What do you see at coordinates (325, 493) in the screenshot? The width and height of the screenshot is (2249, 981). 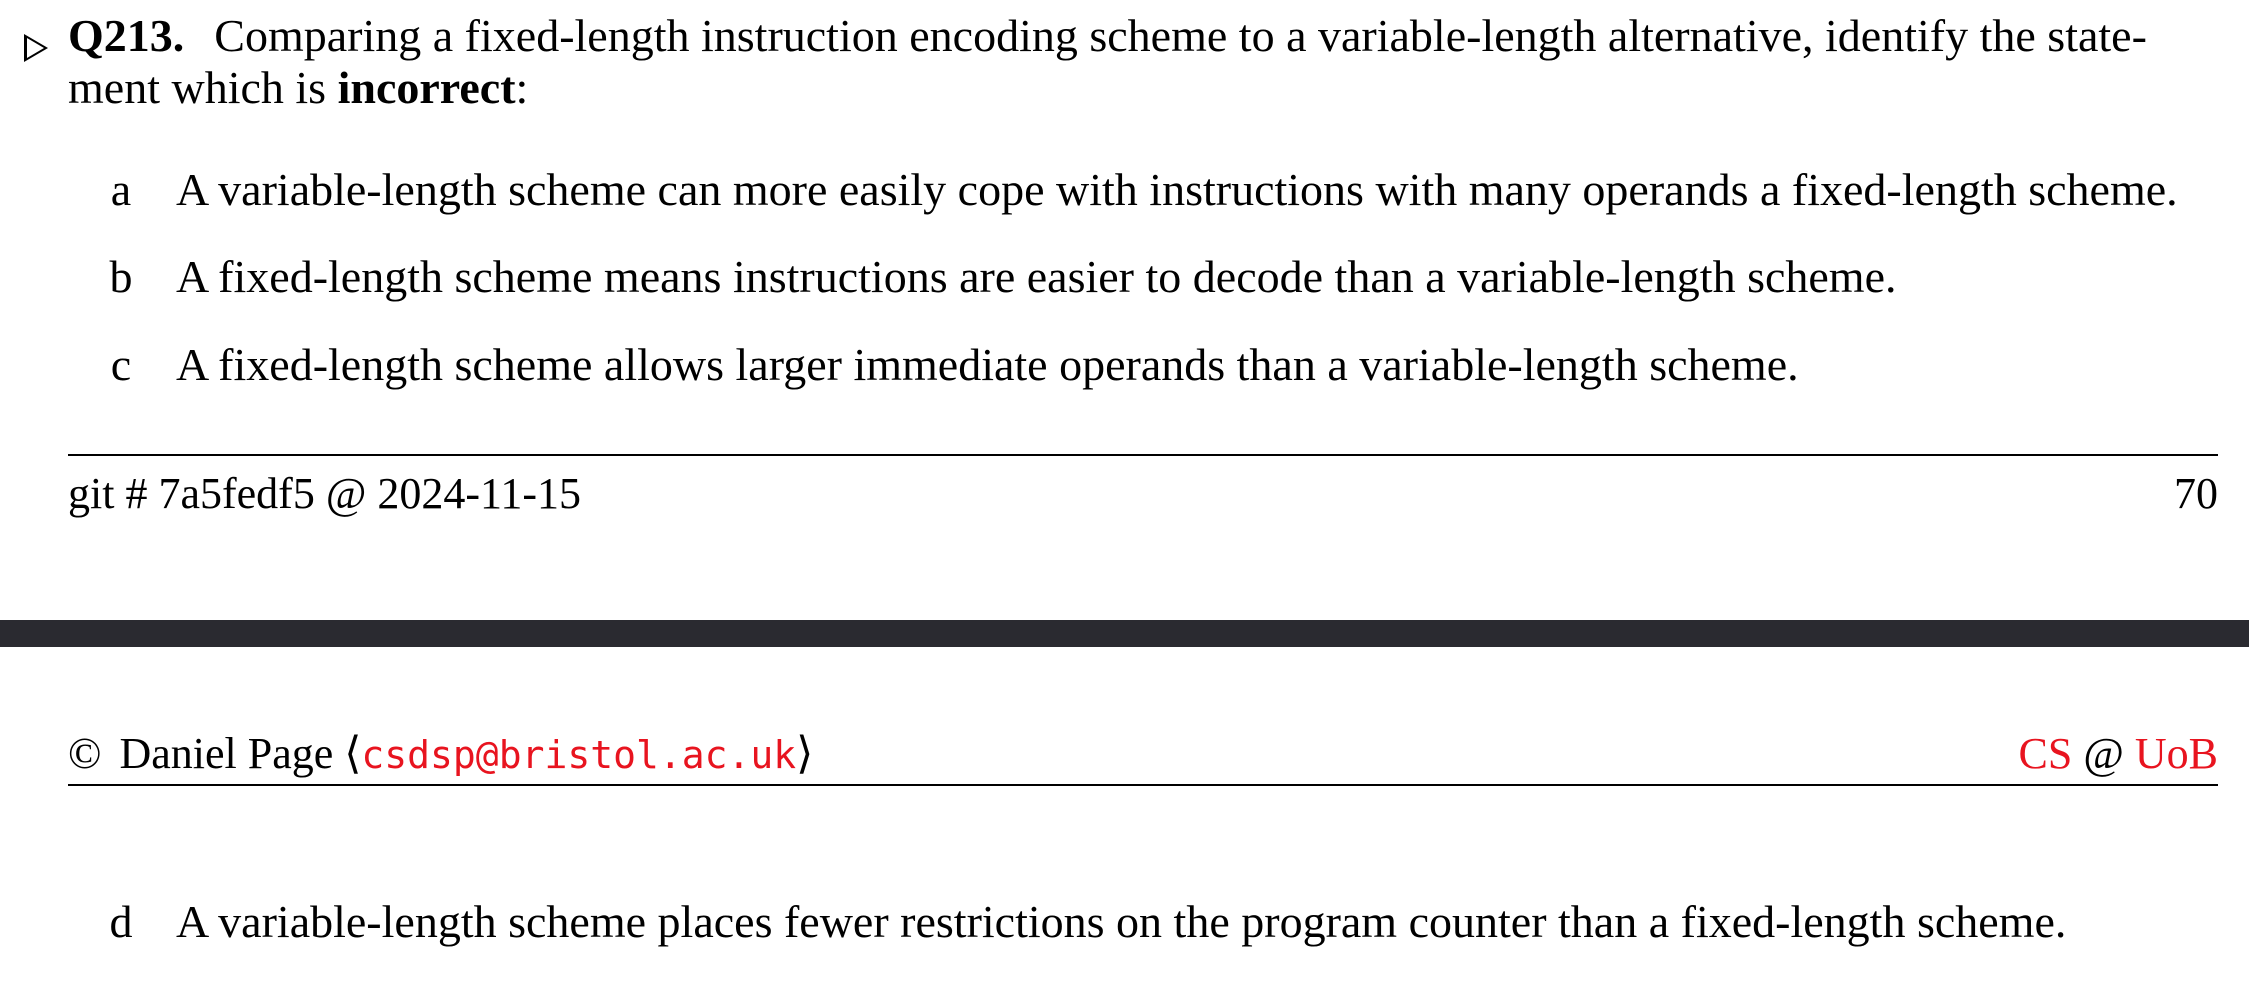 I see `footer-git-info: git # 7a5fedf5 @ 2024-11-15` at bounding box center [325, 493].